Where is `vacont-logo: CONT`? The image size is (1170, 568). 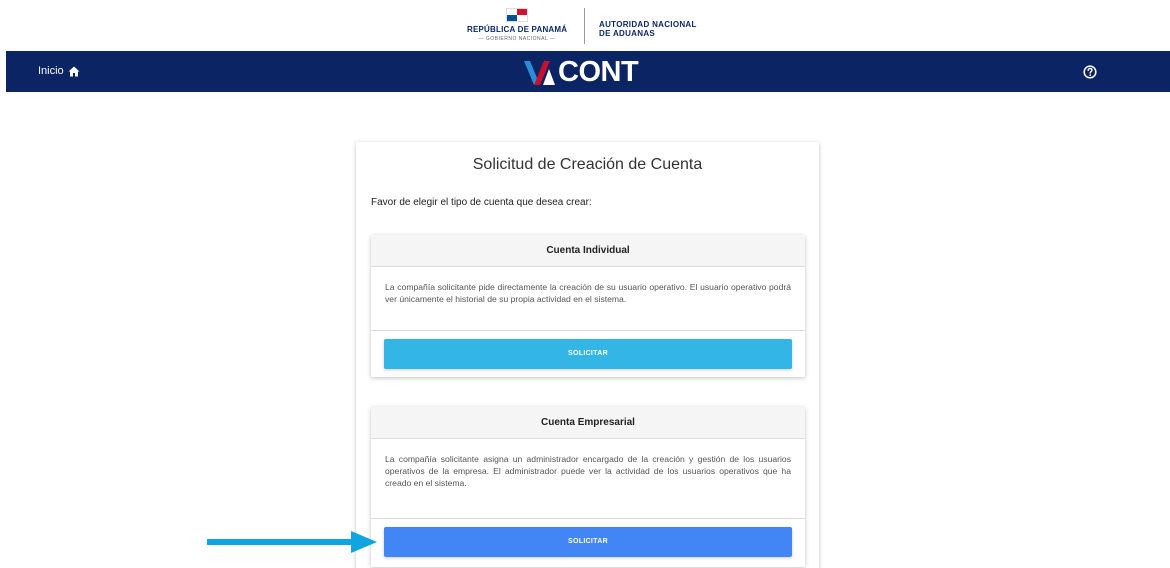
vacont-logo: CONT is located at coordinates (580, 72).